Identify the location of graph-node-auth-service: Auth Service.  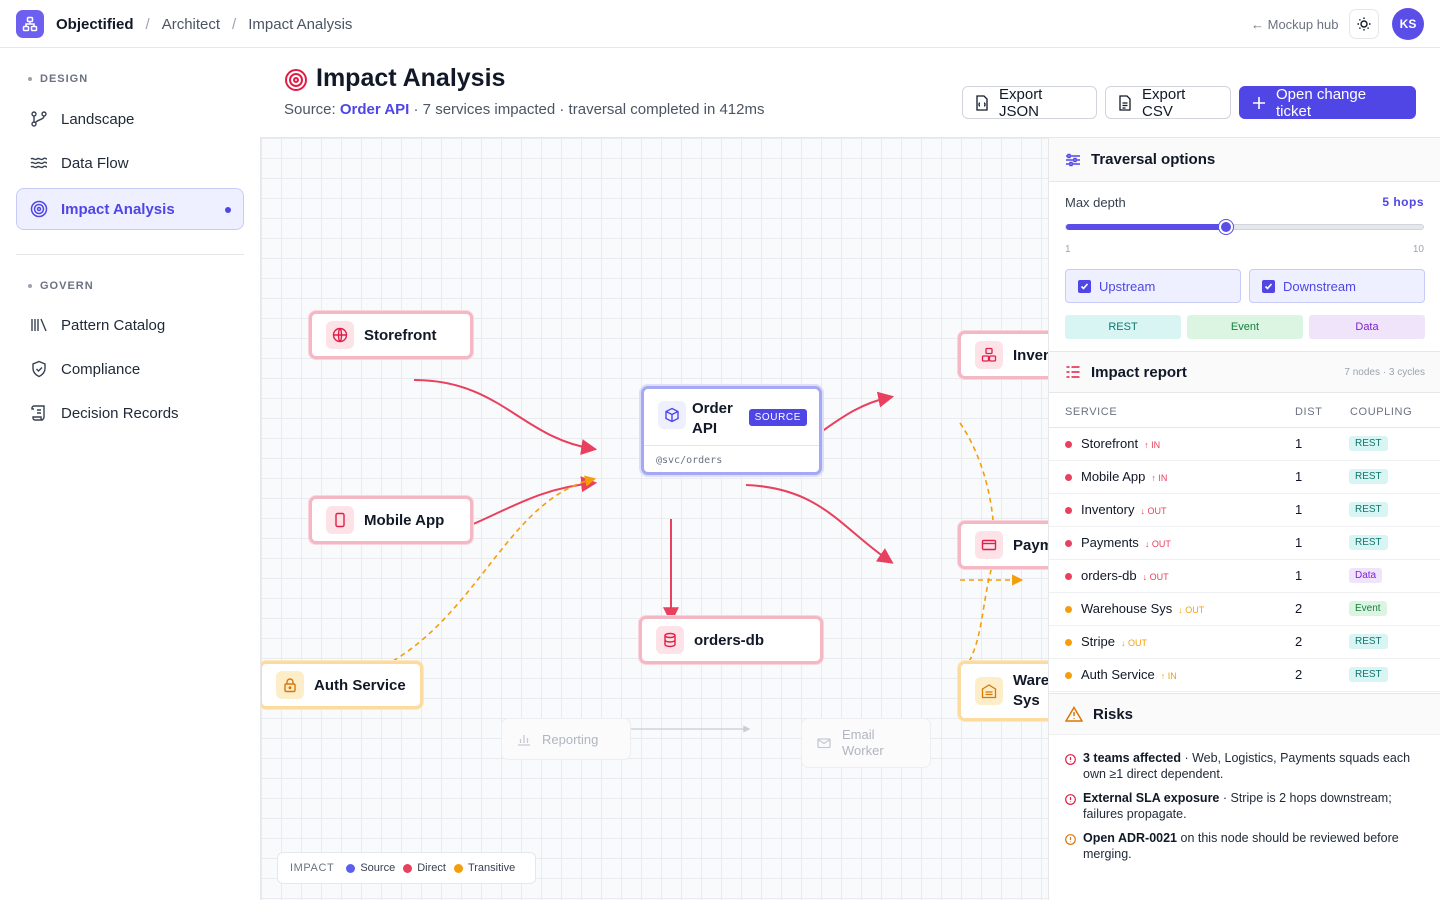
(342, 685).